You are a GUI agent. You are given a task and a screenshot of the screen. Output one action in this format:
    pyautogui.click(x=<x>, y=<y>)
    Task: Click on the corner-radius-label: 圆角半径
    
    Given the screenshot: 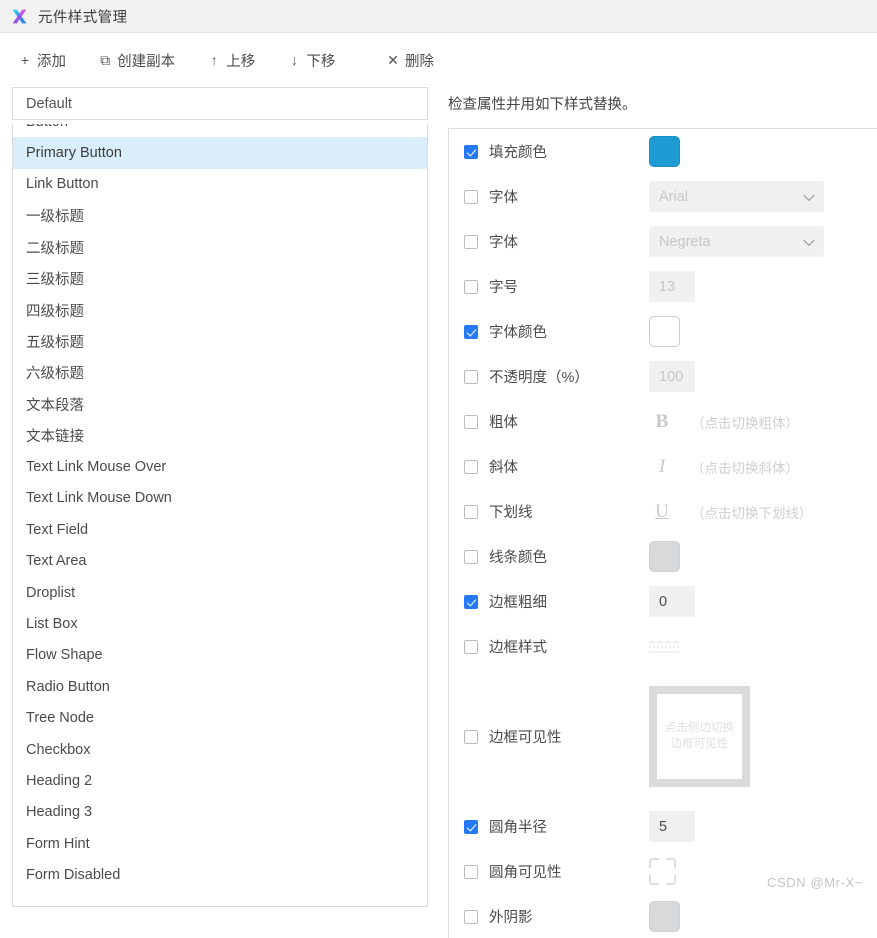 What is the action you would take?
    pyautogui.click(x=518, y=828)
    